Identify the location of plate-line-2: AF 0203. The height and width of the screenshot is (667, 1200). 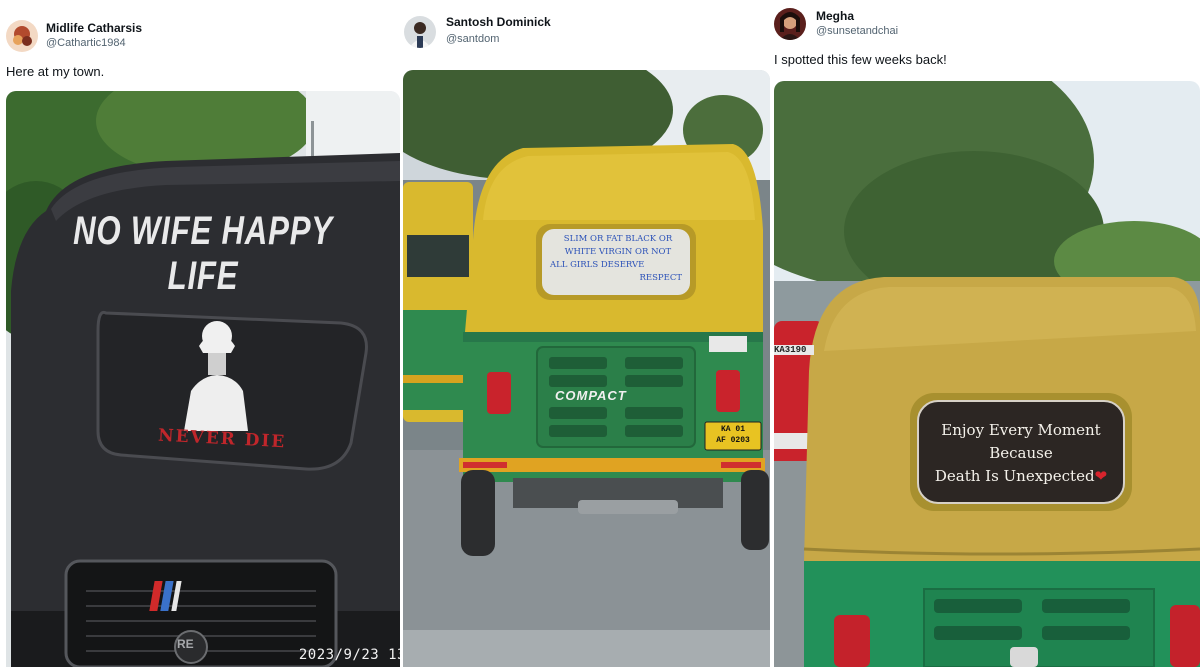
(733, 440).